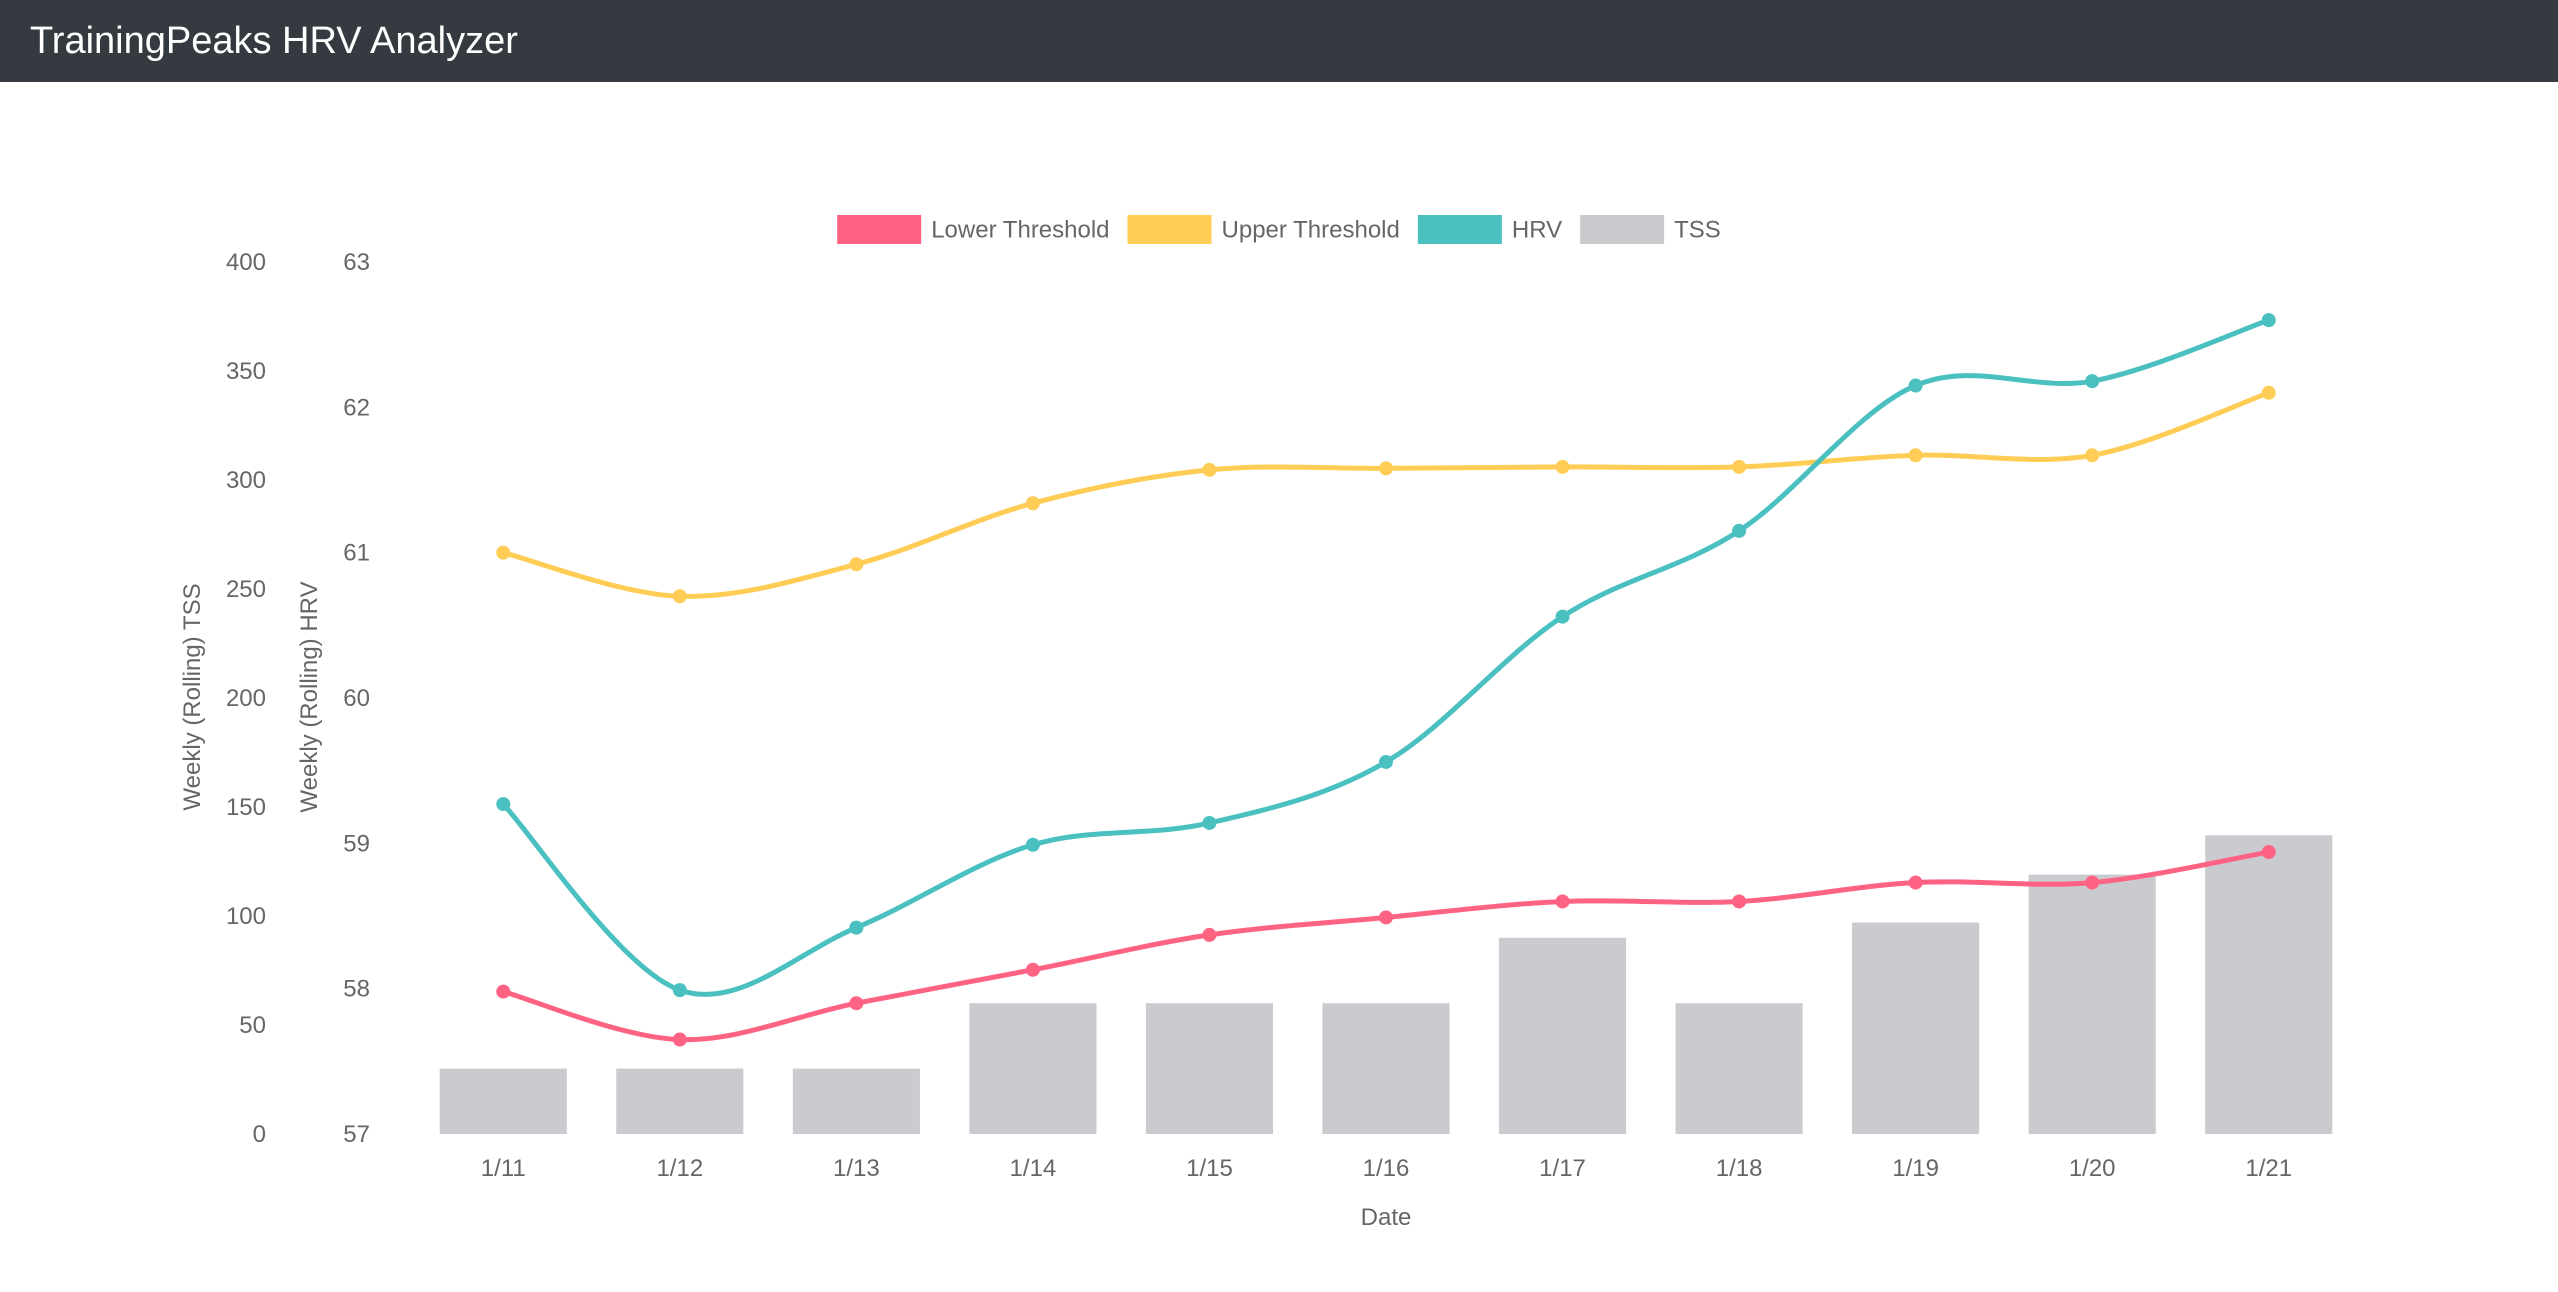 This screenshot has width=2558, height=1292. I want to click on hrv-axis-tick-label: 60, so click(356, 698).